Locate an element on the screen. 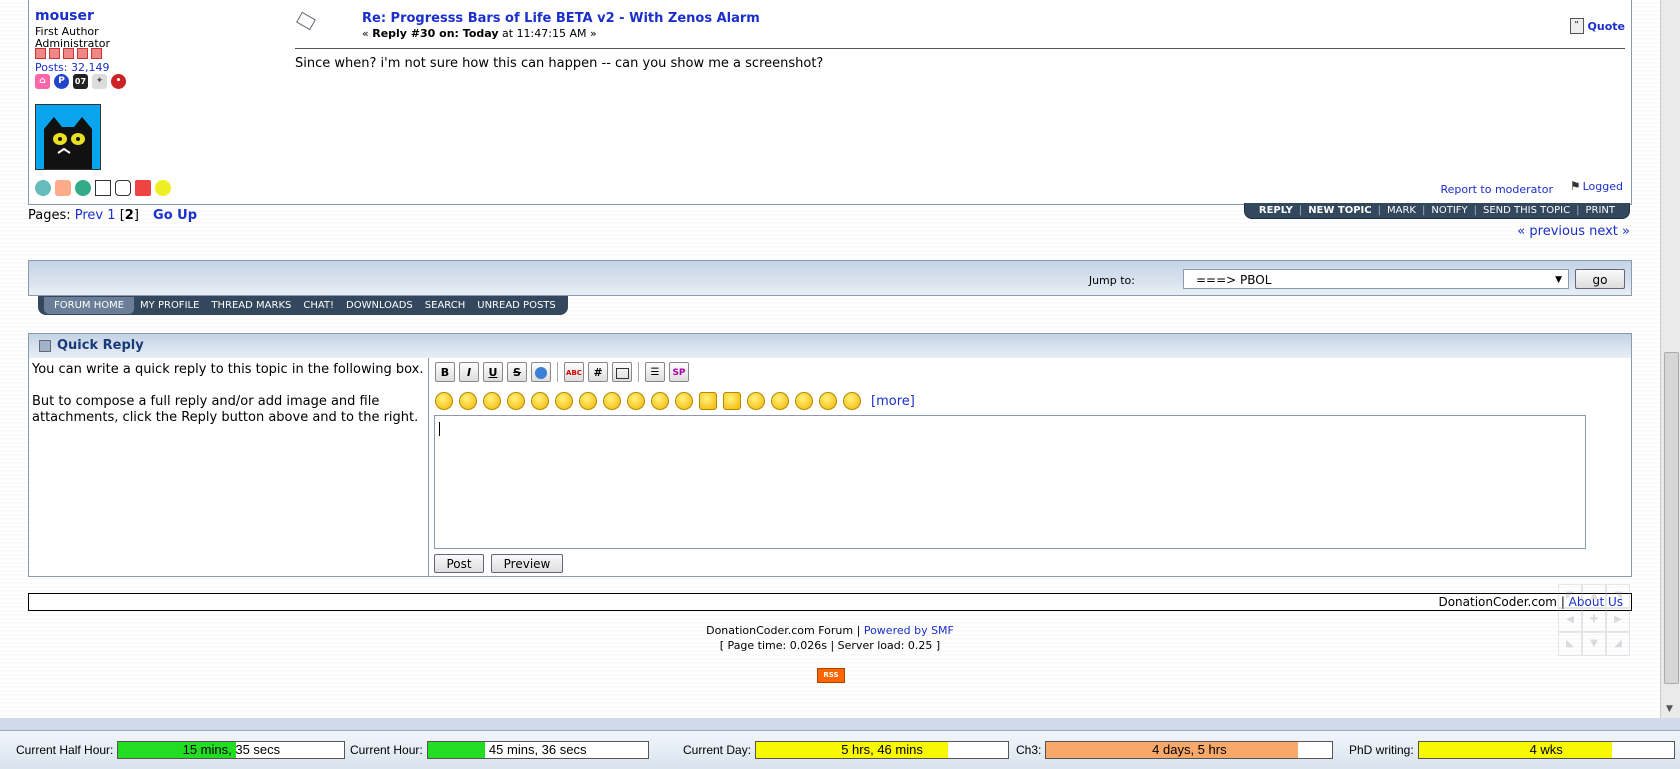 The height and width of the screenshot is (769, 1680). sp-button: SP is located at coordinates (679, 372).